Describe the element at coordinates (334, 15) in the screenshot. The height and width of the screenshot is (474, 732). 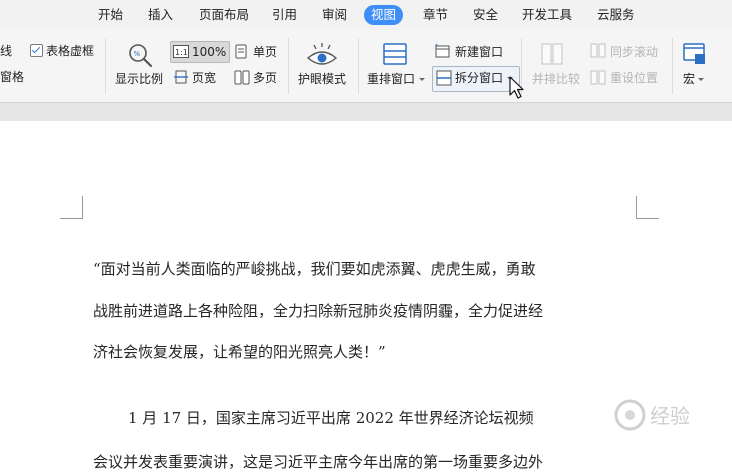
I see `menu-review: 审阅` at that location.